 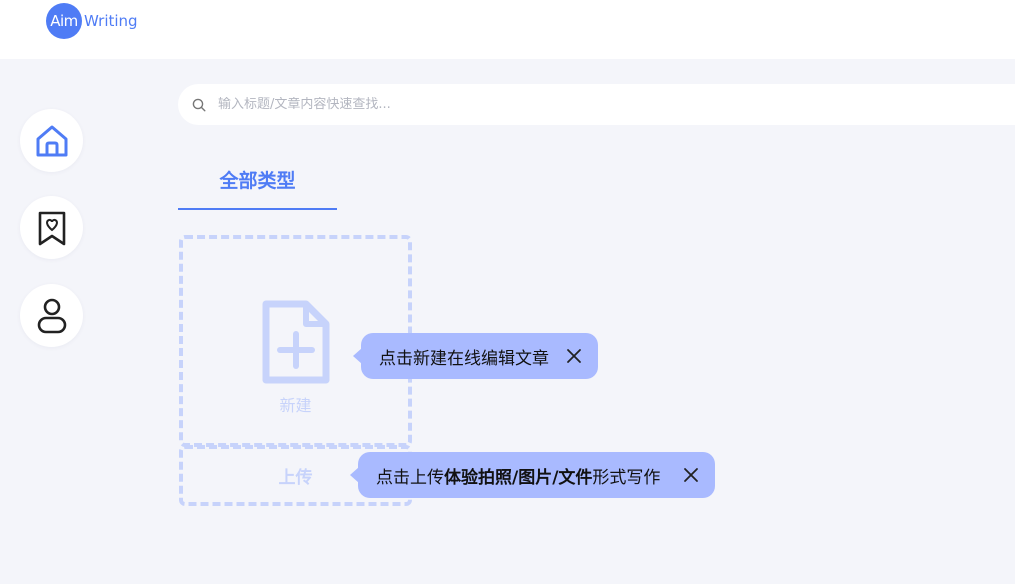 I want to click on home-icon, so click(x=51, y=140).